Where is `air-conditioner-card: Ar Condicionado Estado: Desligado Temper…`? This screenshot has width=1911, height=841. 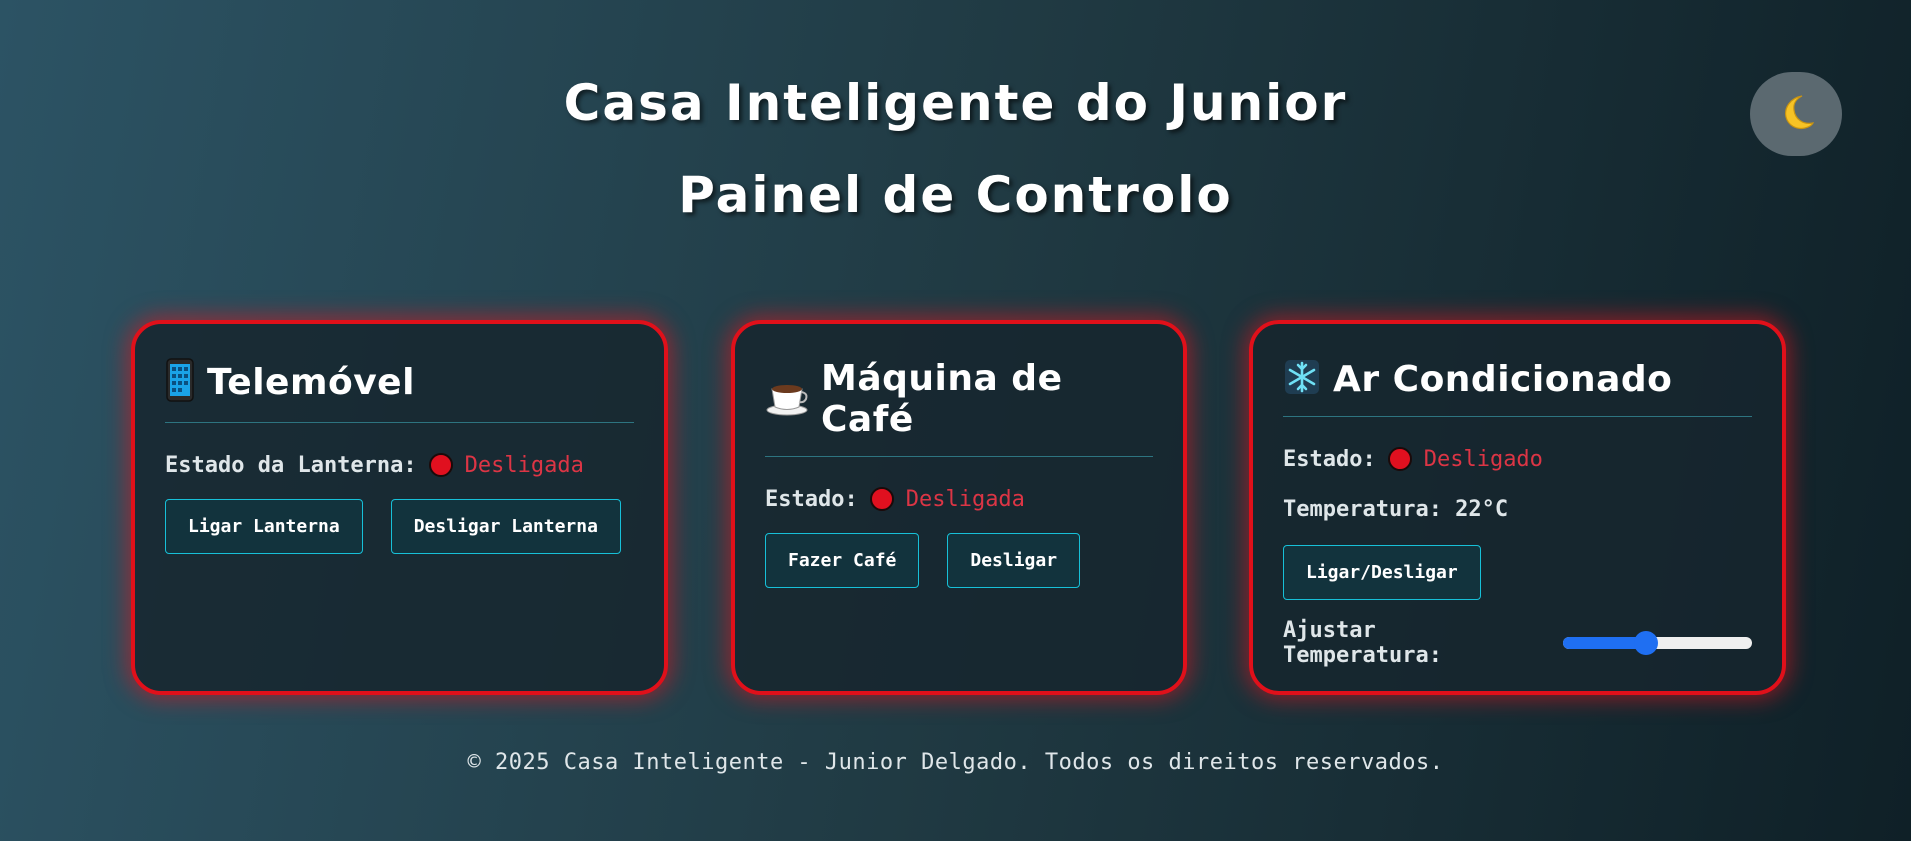
air-conditioner-card: Ar Condicionado Estado: Desligado Temper… is located at coordinates (1517, 507).